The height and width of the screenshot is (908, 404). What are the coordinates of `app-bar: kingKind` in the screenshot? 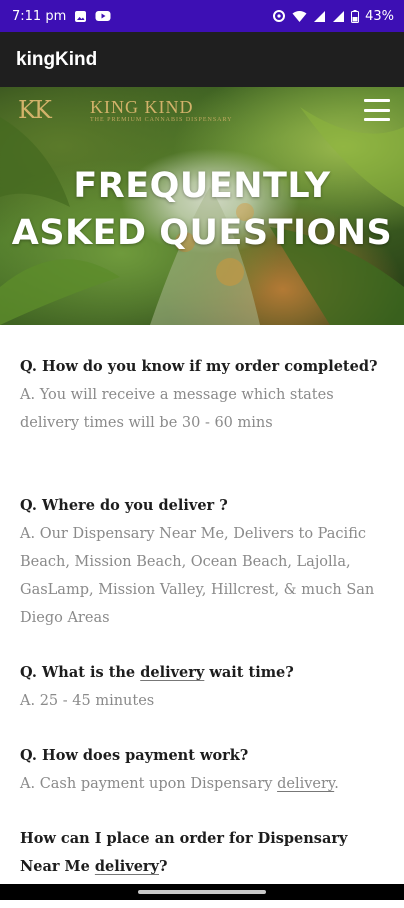 It's located at (202, 59).